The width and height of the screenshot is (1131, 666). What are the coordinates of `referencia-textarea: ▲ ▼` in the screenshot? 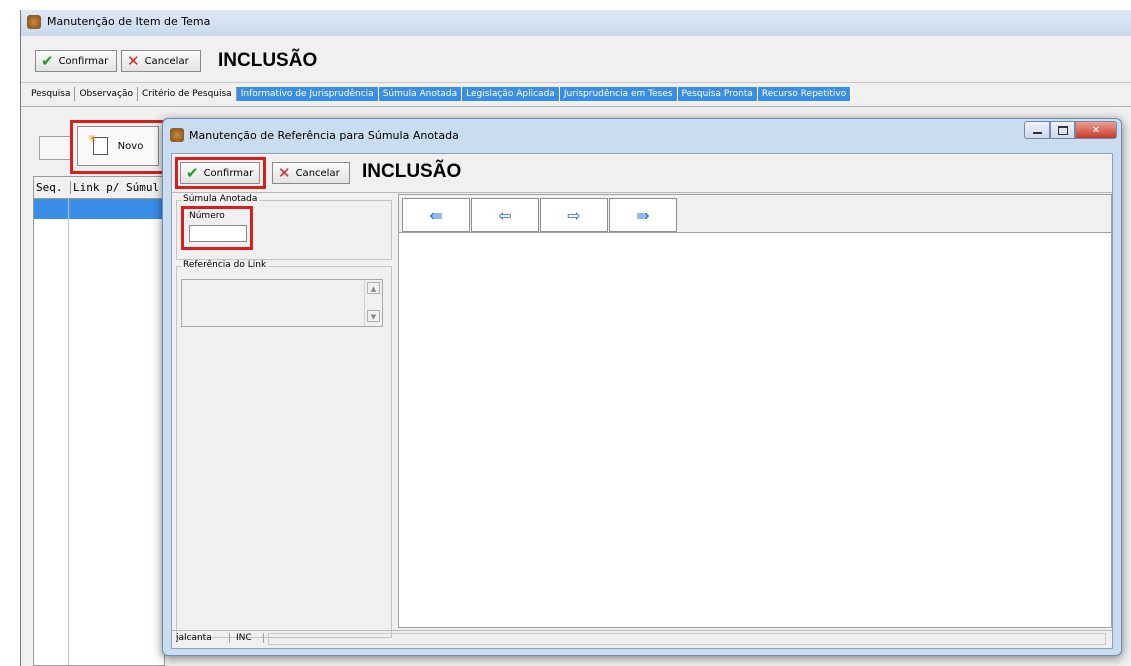 It's located at (282, 303).